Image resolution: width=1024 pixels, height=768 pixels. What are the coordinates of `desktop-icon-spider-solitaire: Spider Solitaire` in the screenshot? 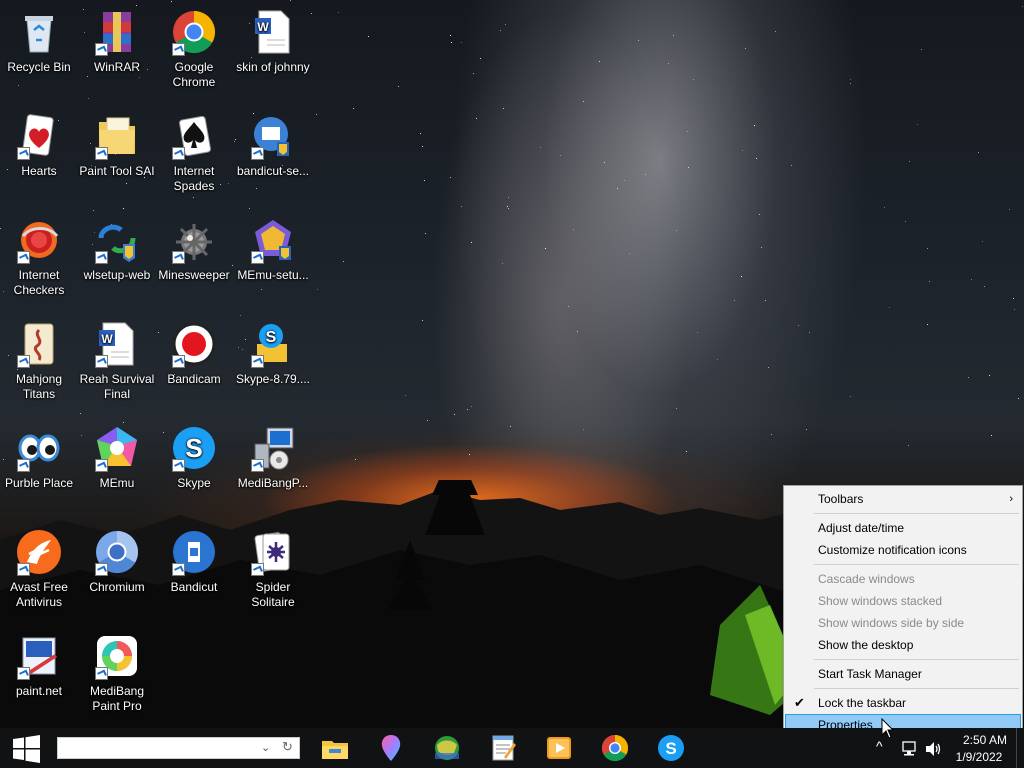 It's located at (273, 569).